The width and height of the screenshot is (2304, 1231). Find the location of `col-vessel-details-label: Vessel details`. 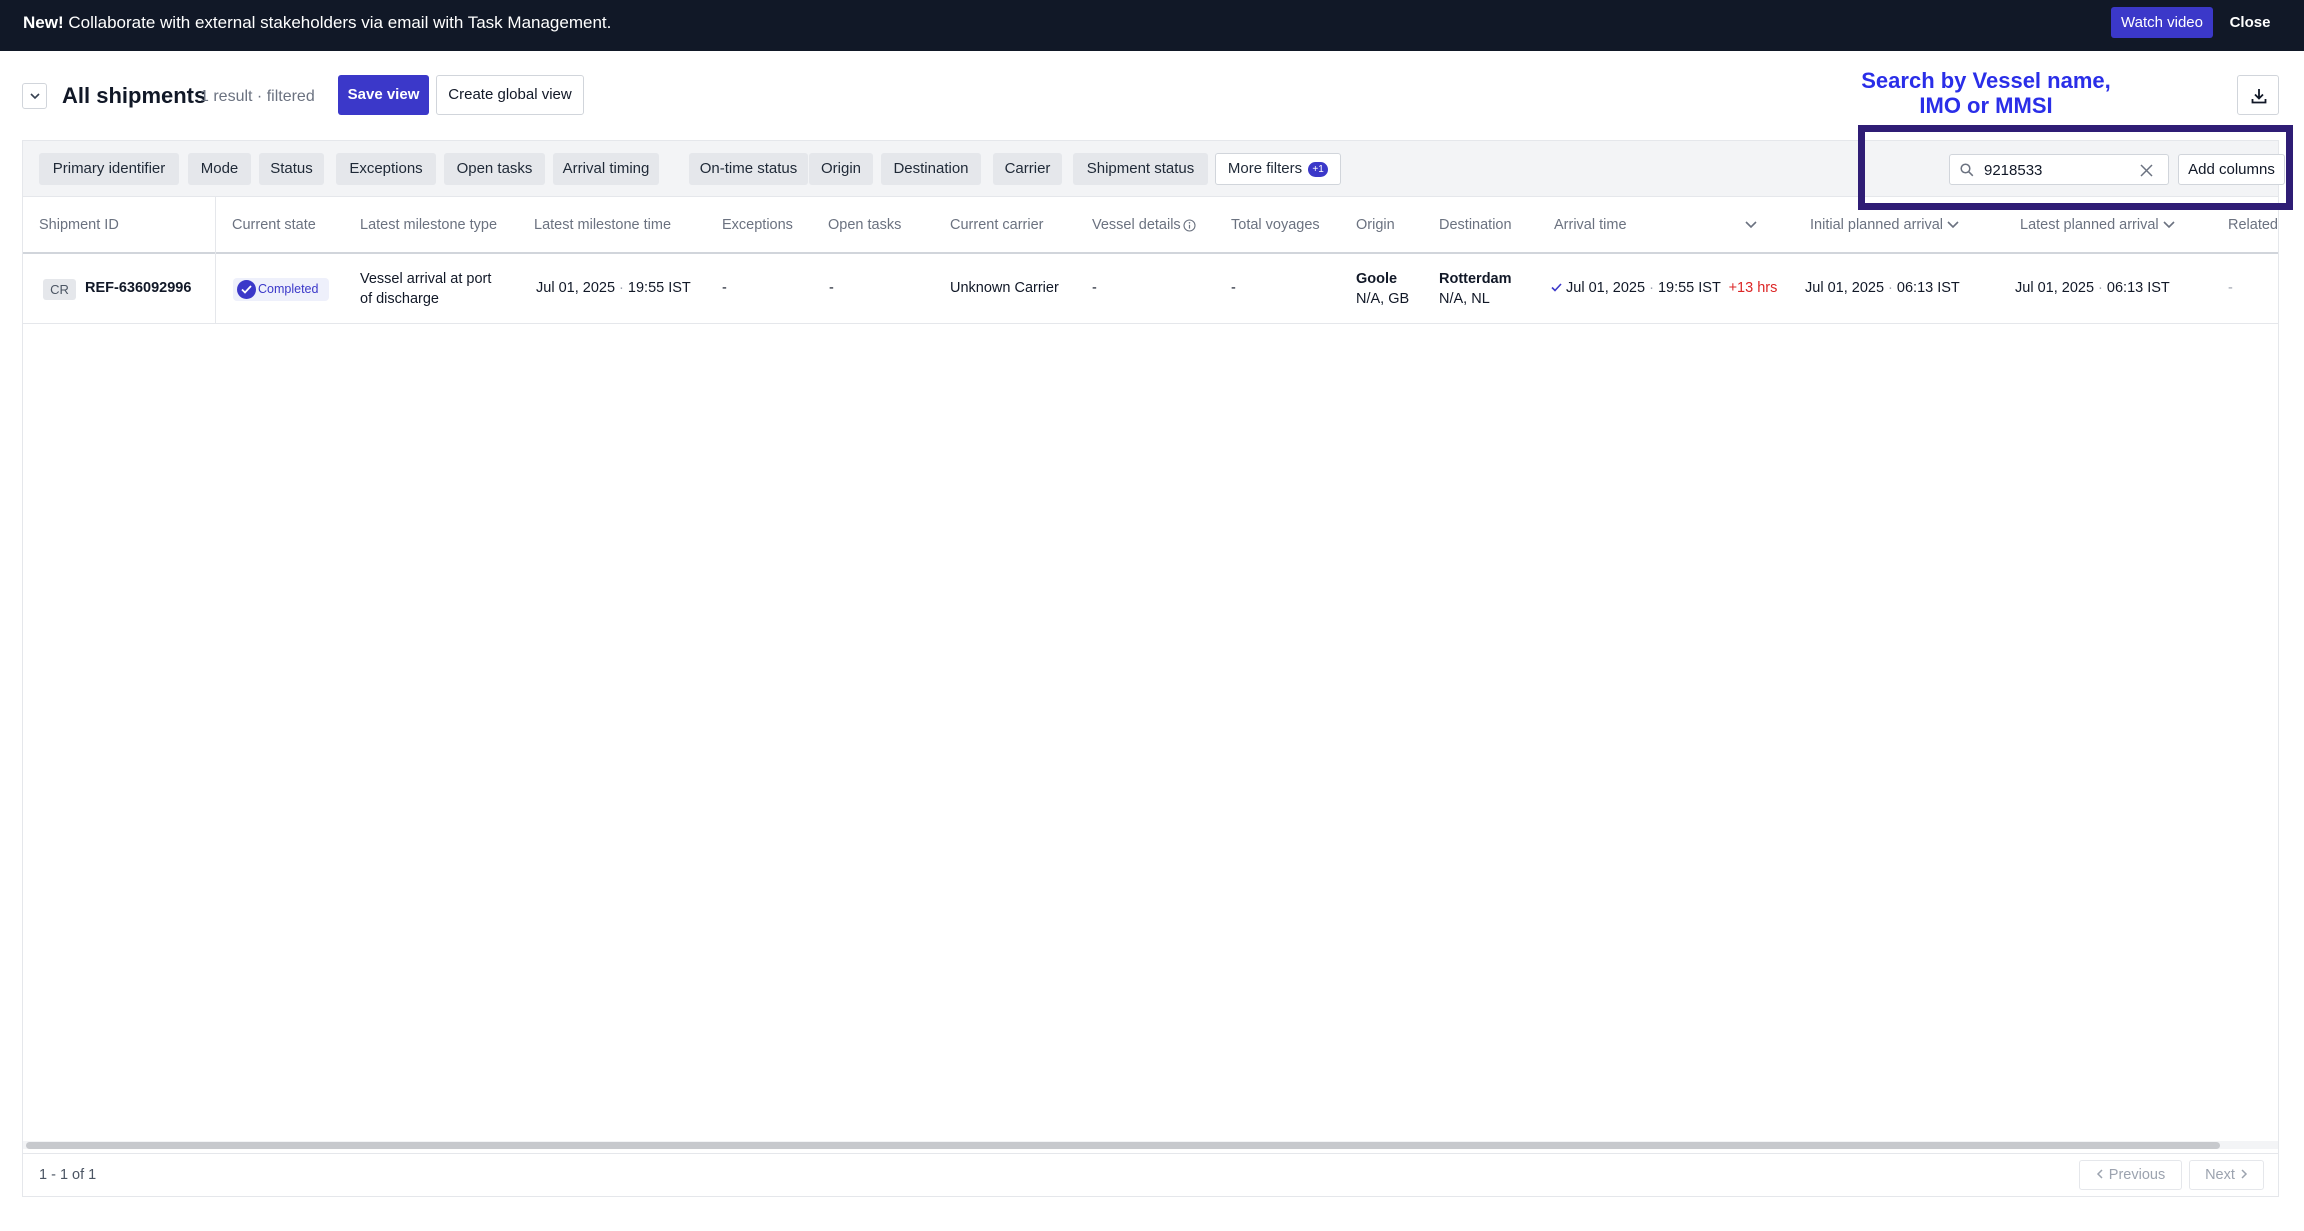

col-vessel-details-label: Vessel details is located at coordinates (1136, 225).